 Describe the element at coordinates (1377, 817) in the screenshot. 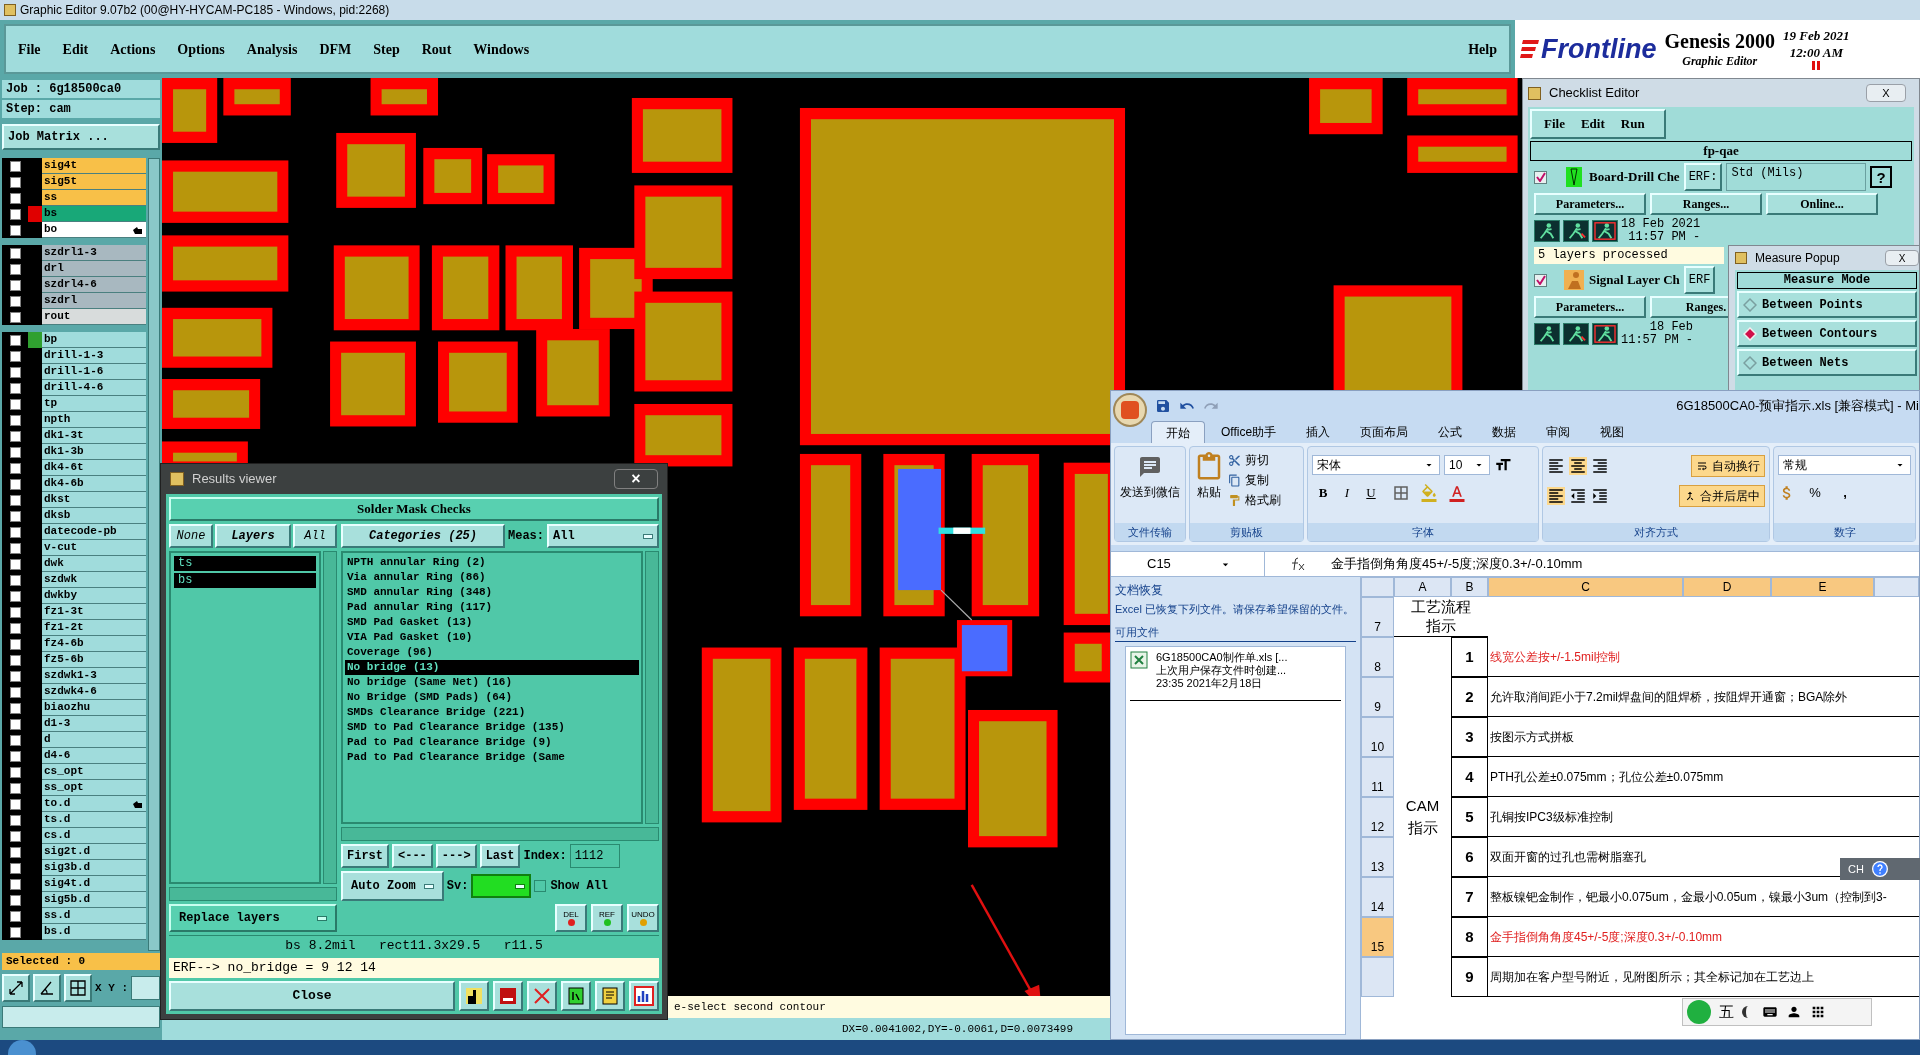

I see `row-header: 12` at that location.